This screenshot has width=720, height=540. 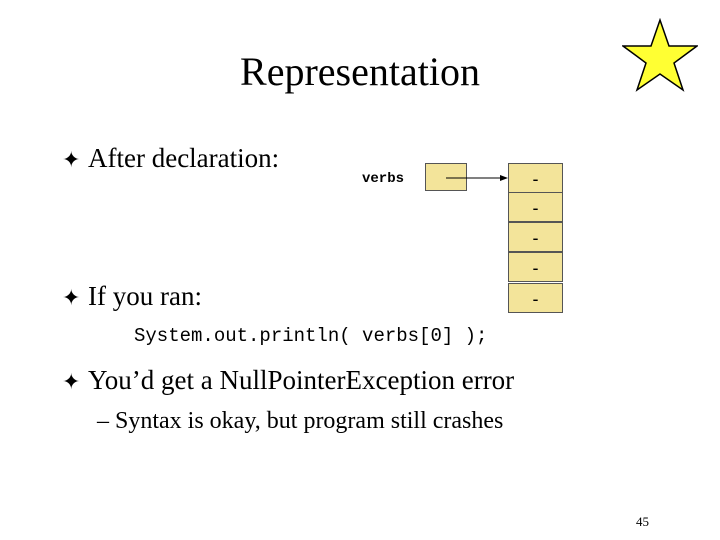 What do you see at coordinates (660, 55) in the screenshot?
I see `star-icon` at bounding box center [660, 55].